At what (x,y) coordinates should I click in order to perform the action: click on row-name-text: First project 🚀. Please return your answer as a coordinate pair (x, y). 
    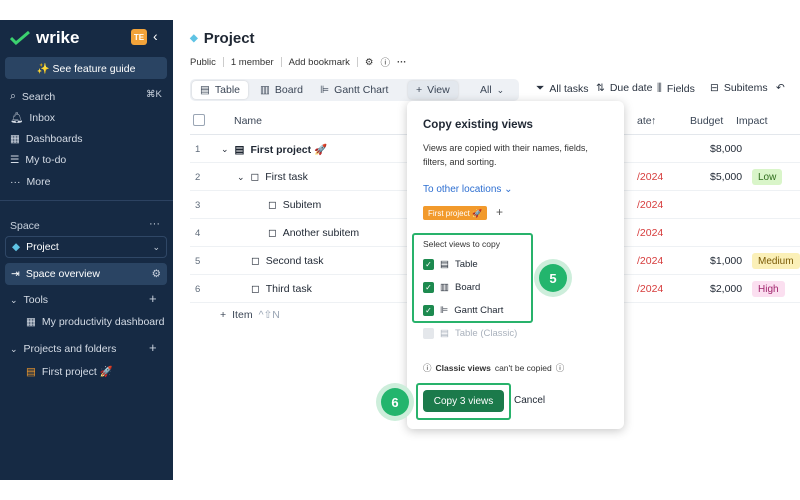
    Looking at the image, I should click on (289, 150).